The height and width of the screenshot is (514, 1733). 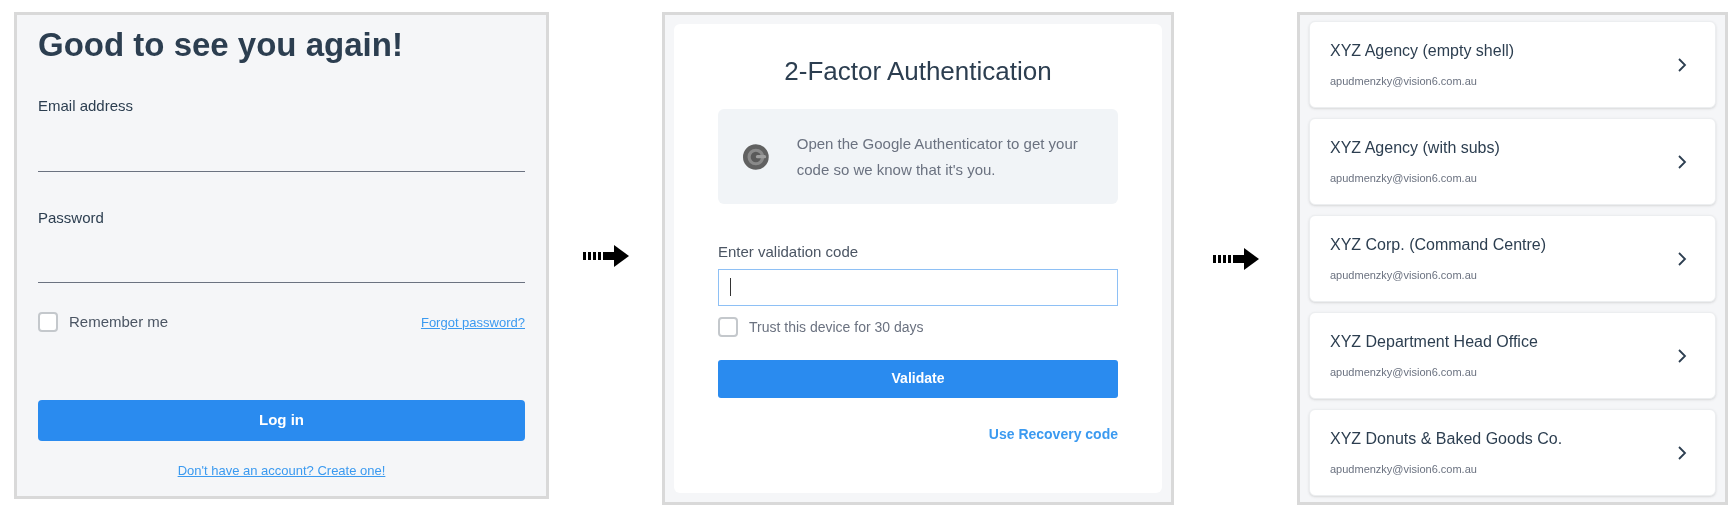 I want to click on account-name: XYZ Agency (empty shell), so click(x=1423, y=51).